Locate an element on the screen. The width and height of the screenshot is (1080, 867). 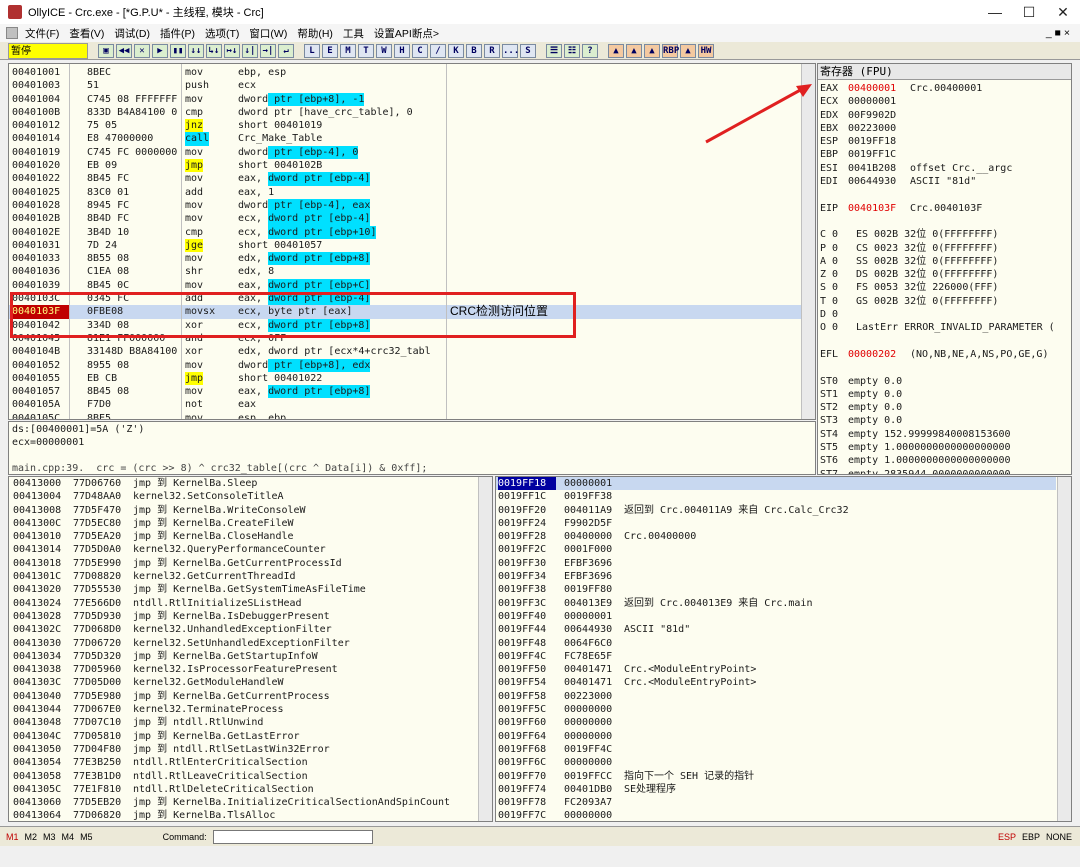
register-value: 0041B208 is located at coordinates (872, 168).